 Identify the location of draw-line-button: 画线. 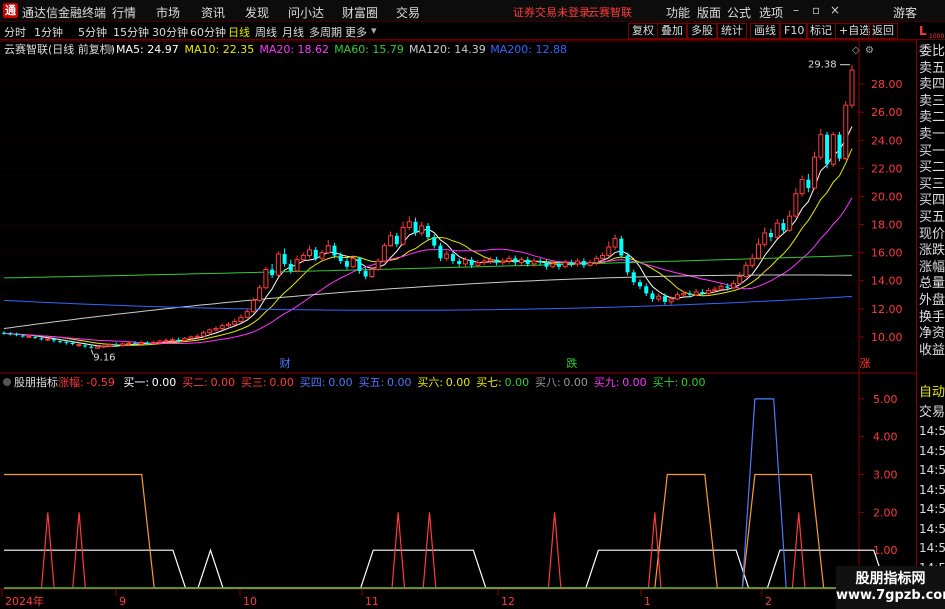
(765, 31).